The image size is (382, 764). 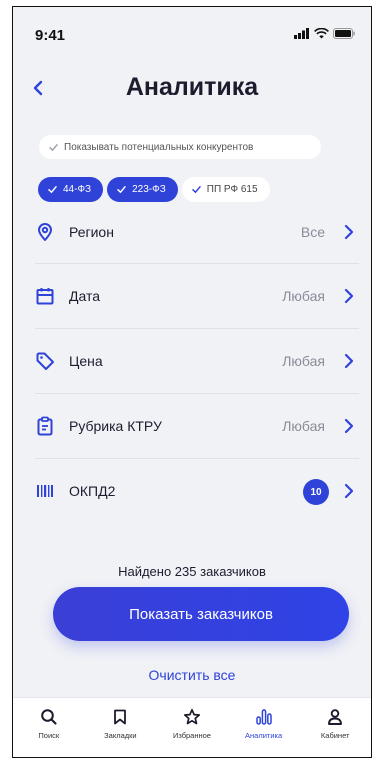 I want to click on tab-label: Избранное, so click(x=191, y=735).